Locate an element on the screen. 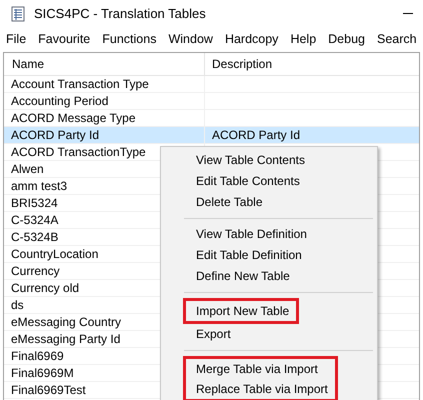  table-cell: Alwen is located at coordinates (27, 169).